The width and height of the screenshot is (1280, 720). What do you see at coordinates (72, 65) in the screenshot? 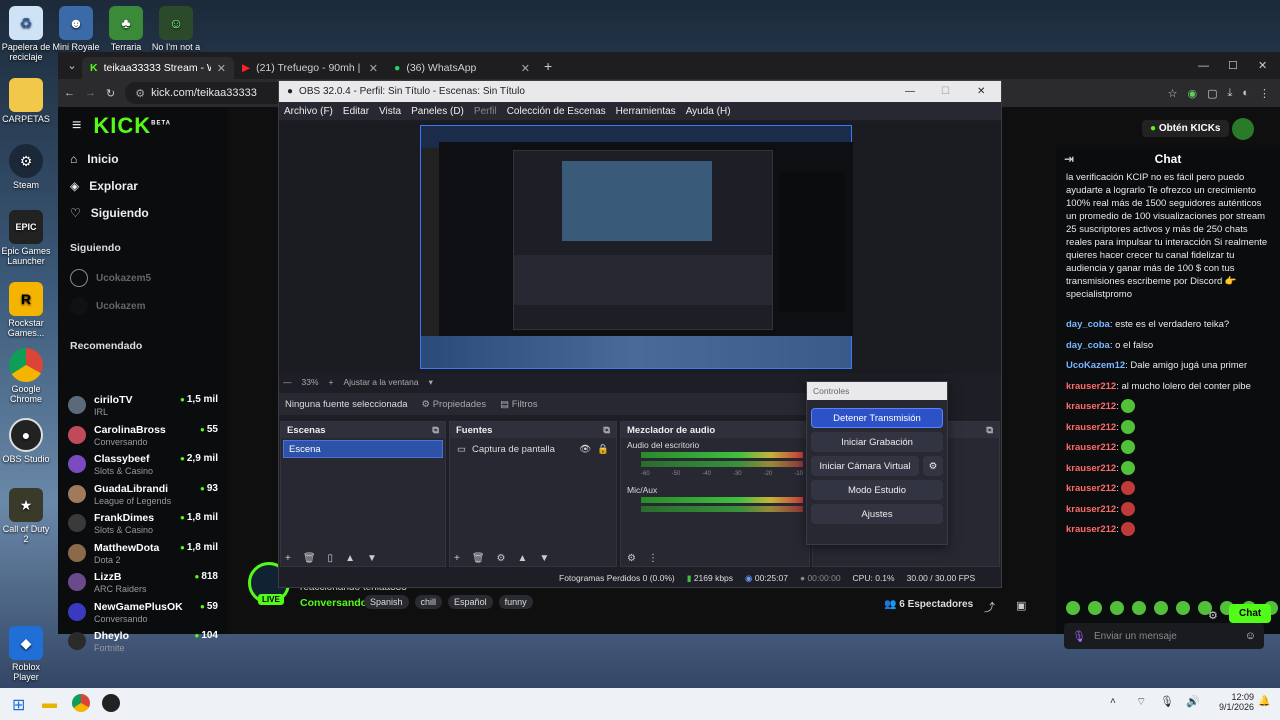
I see `tab-list-icon: ⌄` at bounding box center [72, 65].